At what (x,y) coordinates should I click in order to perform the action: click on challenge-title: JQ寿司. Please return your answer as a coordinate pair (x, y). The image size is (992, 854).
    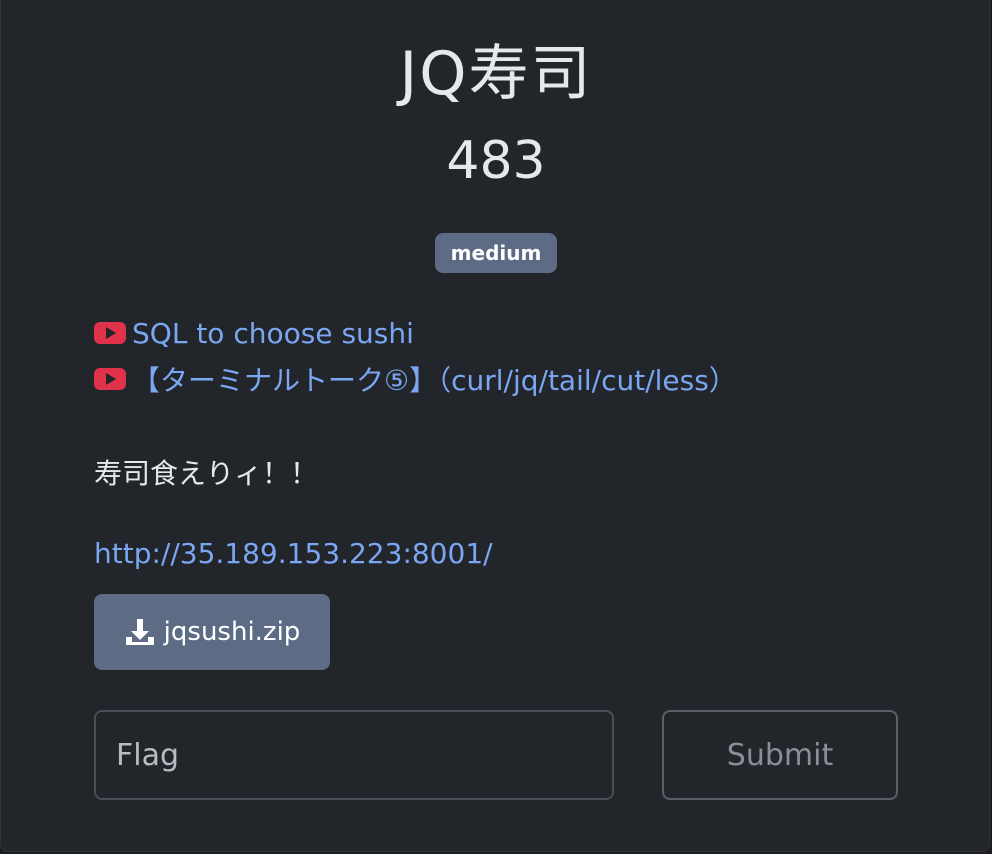
    Looking at the image, I should click on (496, 74).